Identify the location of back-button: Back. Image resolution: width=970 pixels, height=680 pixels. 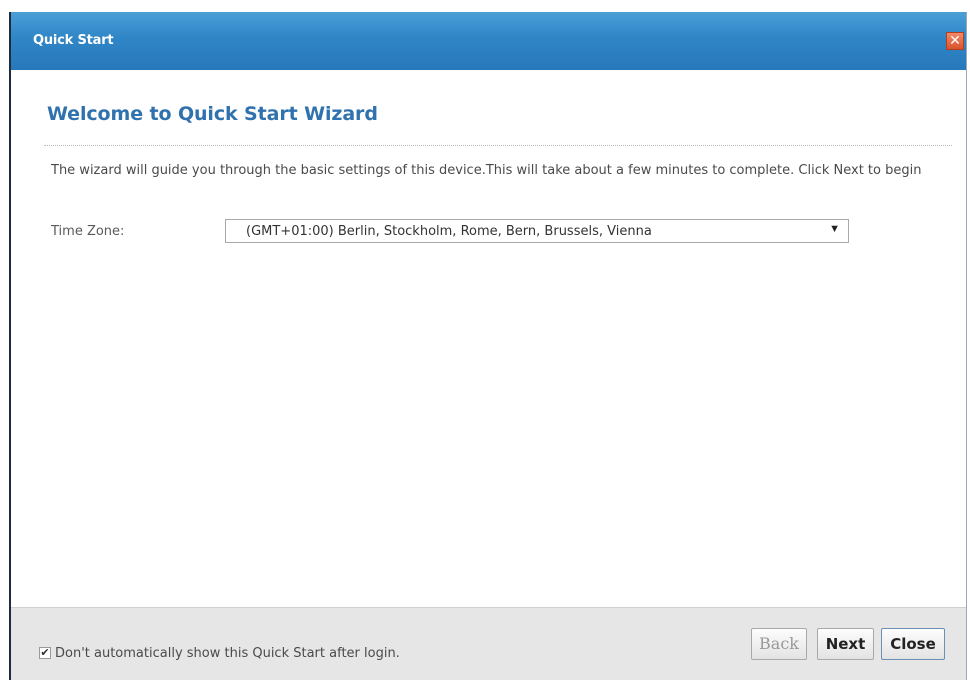
(779, 644).